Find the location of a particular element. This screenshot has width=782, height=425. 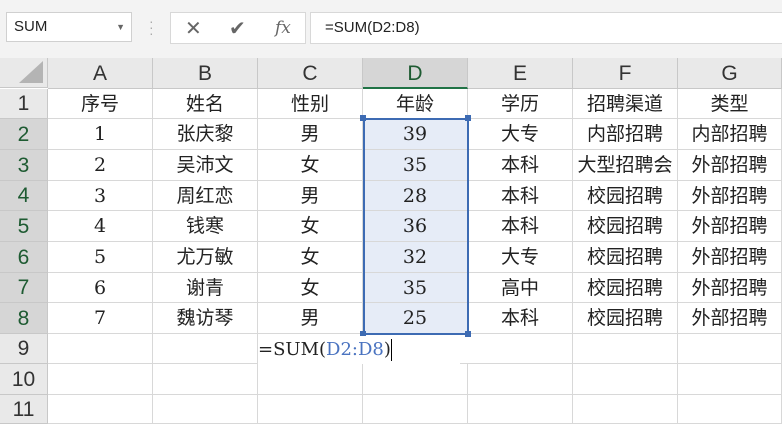

row-header-4: 4 is located at coordinates (24, 196).